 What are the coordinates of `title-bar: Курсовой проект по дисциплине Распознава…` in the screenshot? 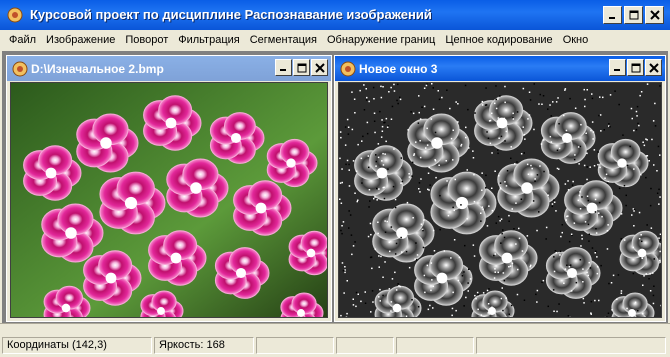 It's located at (335, 15).